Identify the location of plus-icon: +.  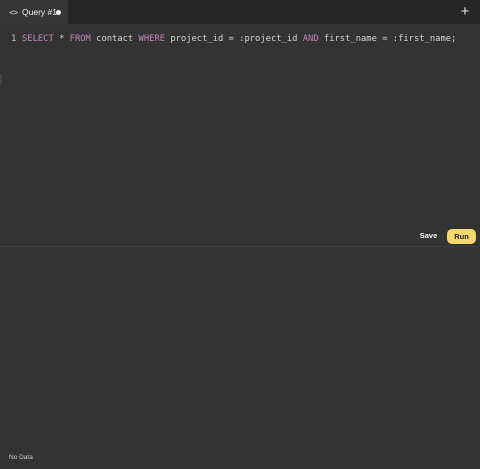
(465, 12).